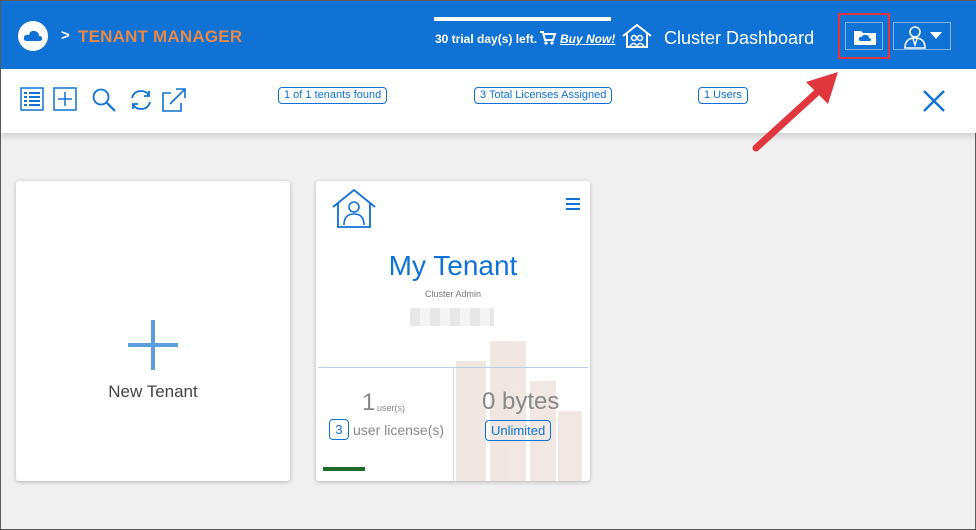  What do you see at coordinates (587, 39) in the screenshot?
I see `buy-now-link: Buy Now!` at bounding box center [587, 39].